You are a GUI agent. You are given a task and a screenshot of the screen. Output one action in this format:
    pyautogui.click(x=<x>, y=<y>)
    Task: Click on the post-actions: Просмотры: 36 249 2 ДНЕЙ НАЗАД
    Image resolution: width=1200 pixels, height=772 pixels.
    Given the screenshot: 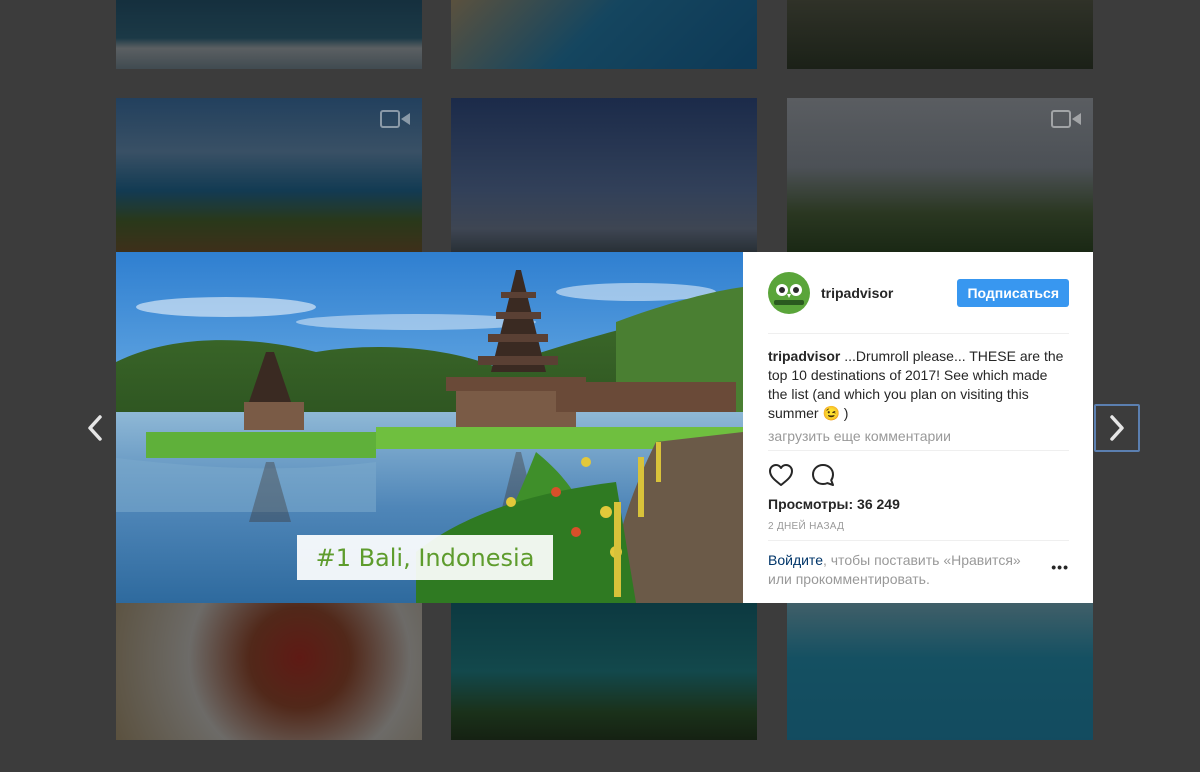 What is the action you would take?
    pyautogui.click(x=918, y=491)
    